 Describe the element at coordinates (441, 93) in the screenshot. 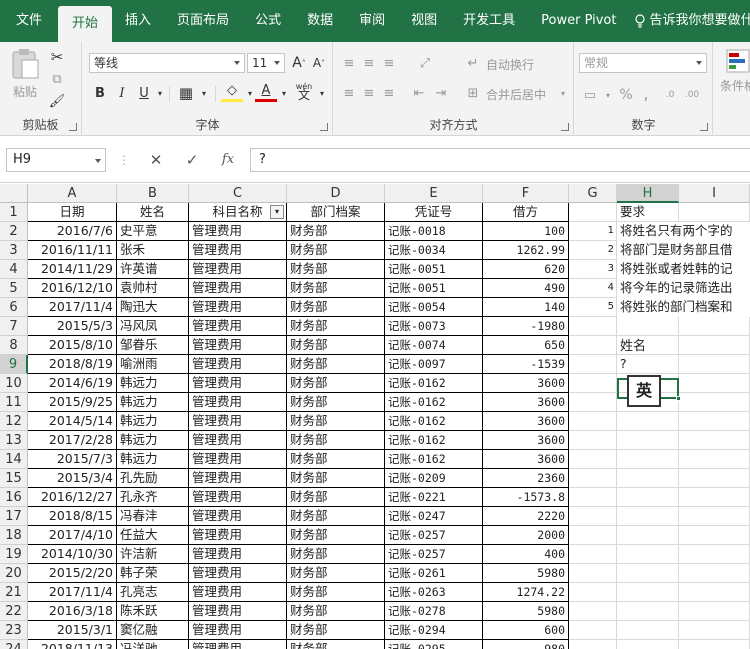

I see `increase-indent-icon: ⇥` at that location.